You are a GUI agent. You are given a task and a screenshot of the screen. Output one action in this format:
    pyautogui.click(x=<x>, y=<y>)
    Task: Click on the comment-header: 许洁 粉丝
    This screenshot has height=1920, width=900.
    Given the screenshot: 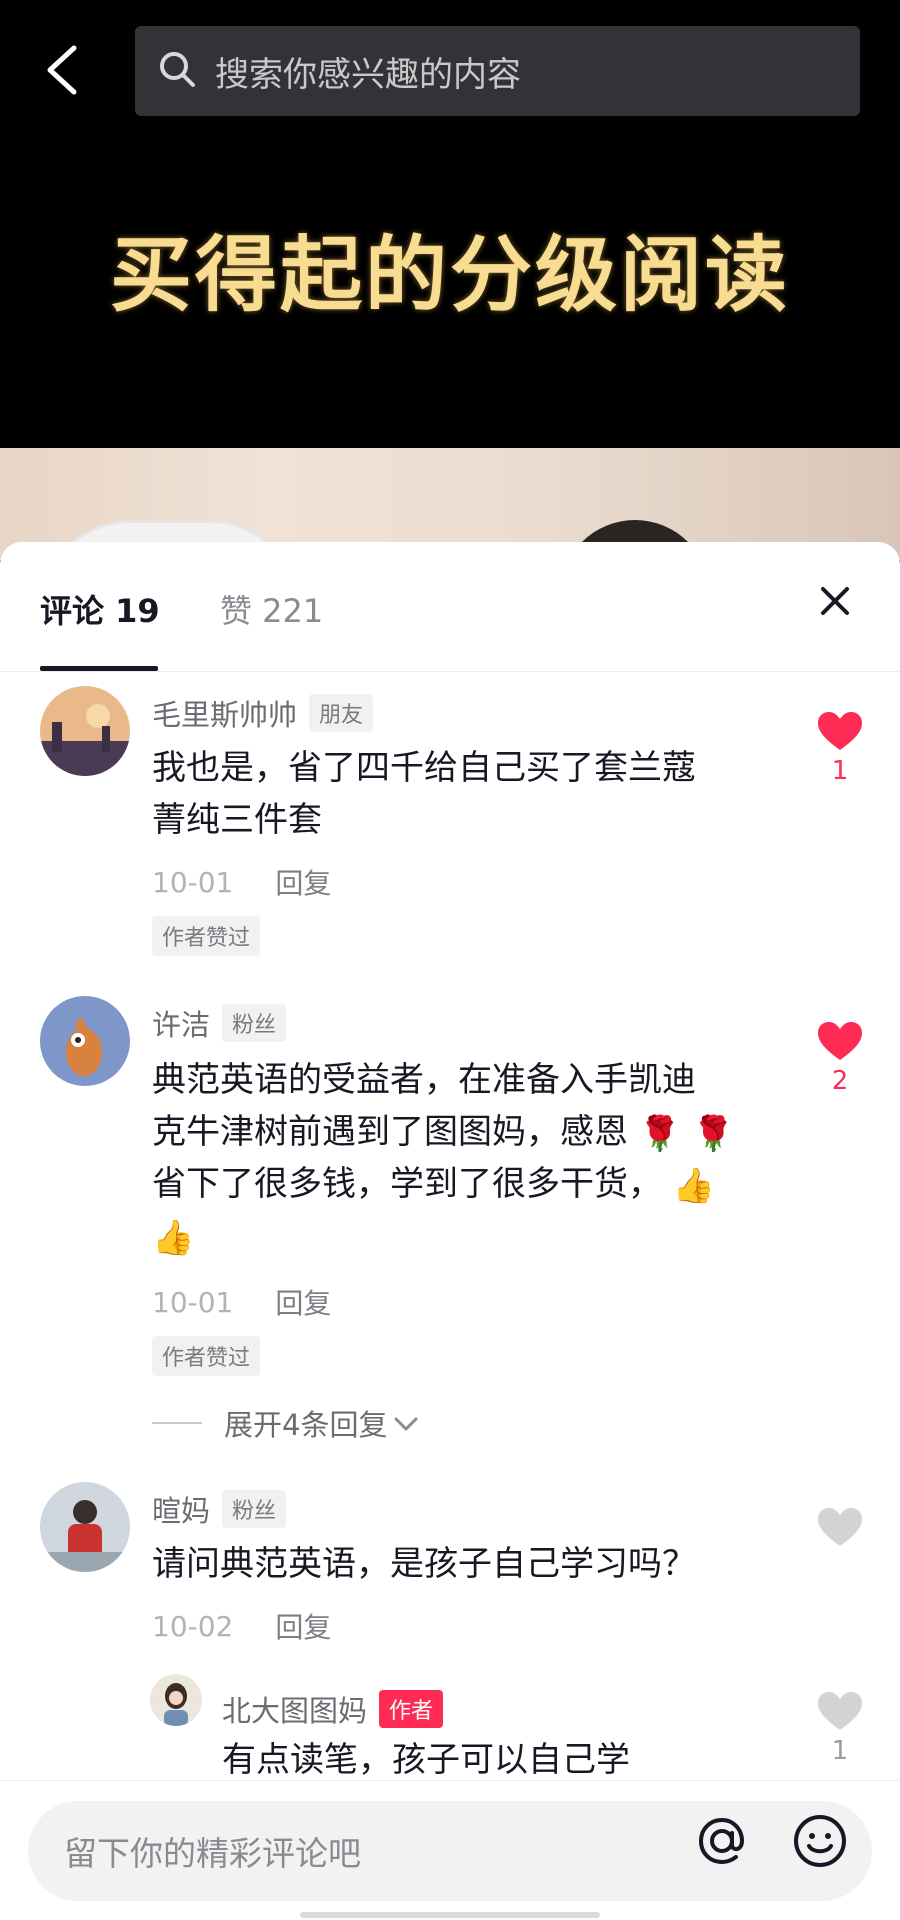 What is the action you would take?
    pyautogui.click(x=219, y=1023)
    